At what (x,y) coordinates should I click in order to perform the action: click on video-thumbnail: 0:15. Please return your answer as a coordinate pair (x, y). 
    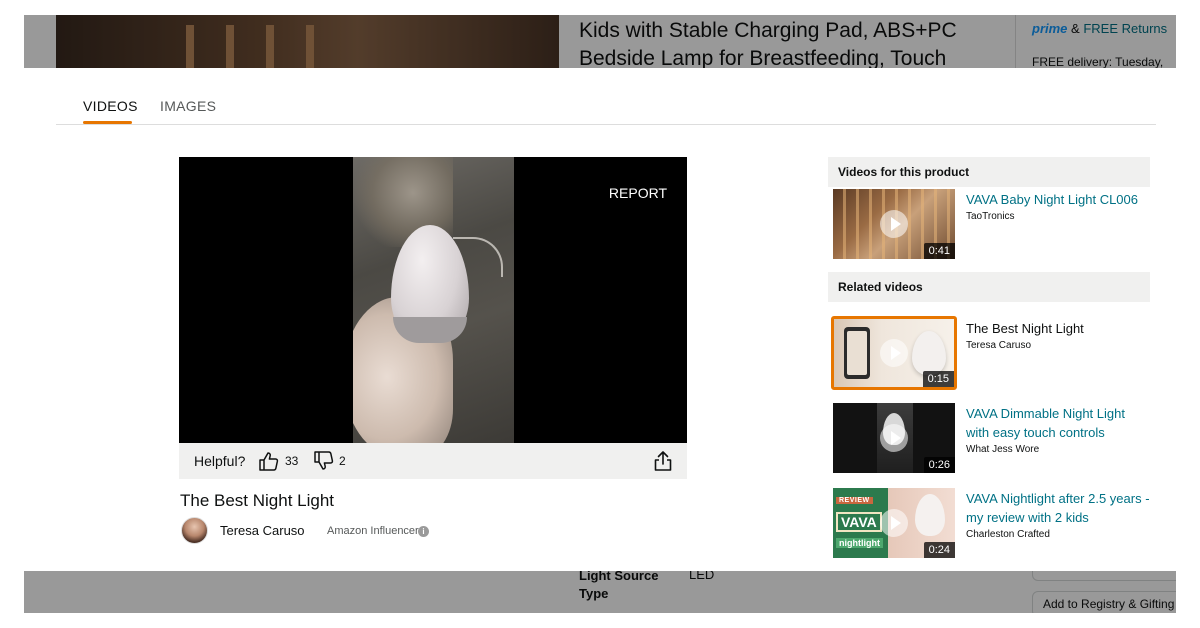
    Looking at the image, I should click on (894, 353).